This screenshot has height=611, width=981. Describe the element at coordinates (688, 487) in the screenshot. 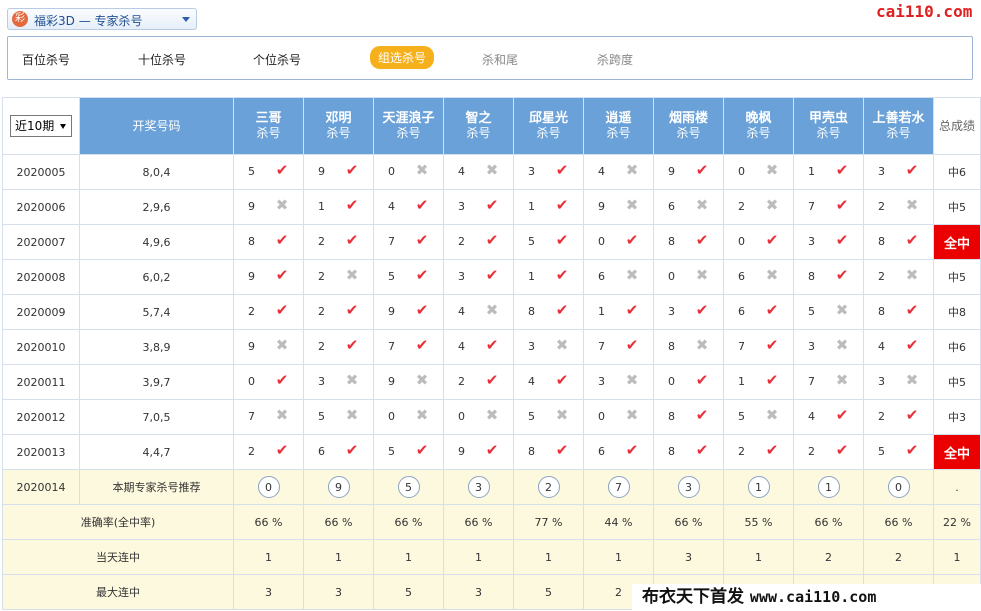

I see `recommended-kill-number: 3` at that location.